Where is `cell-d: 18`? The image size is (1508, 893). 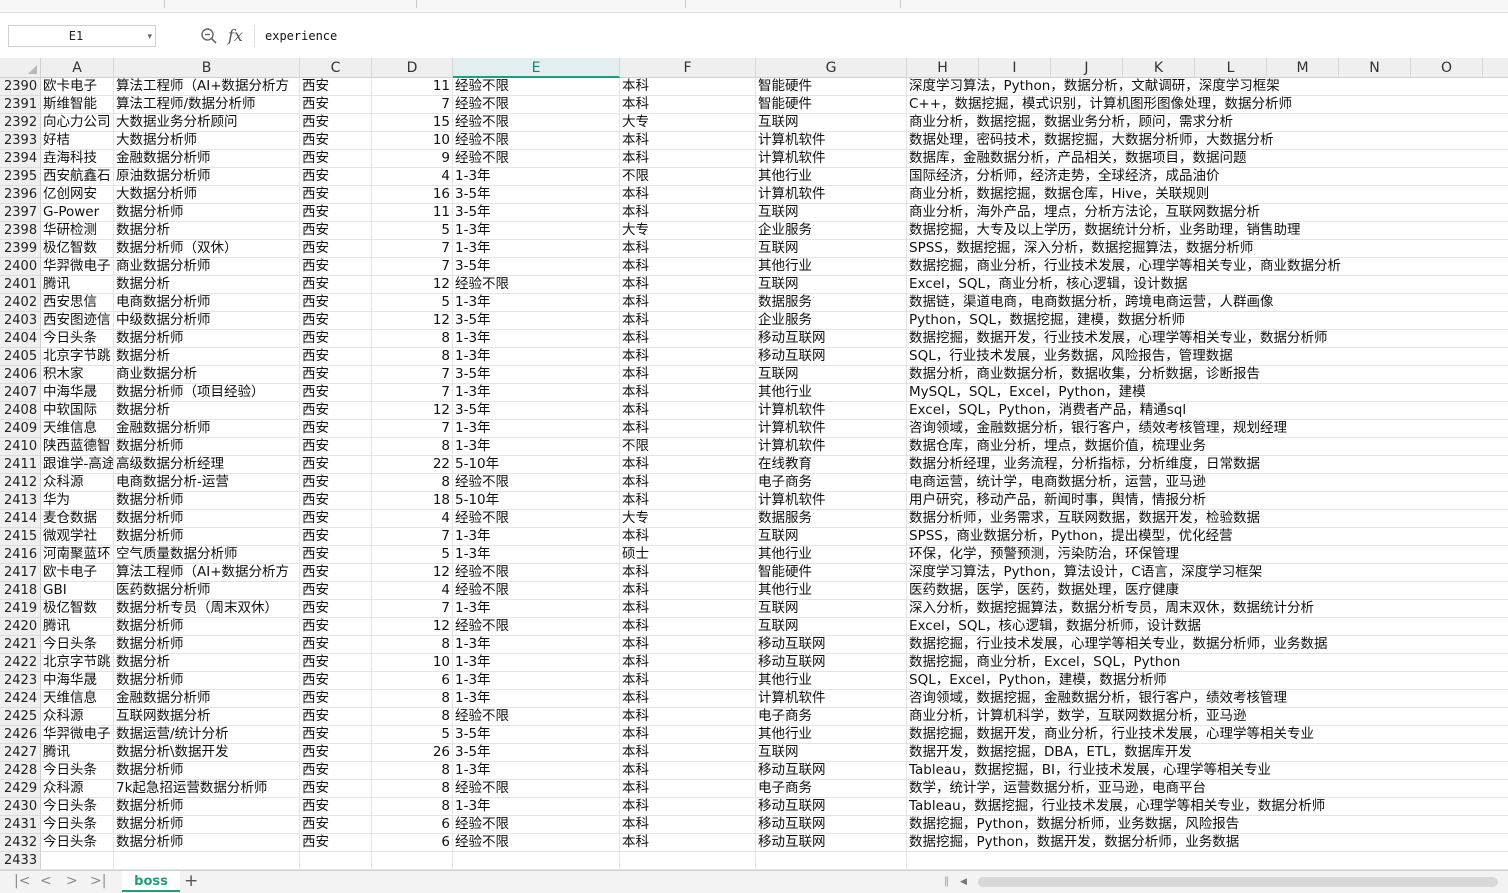 cell-d: 18 is located at coordinates (412, 500).